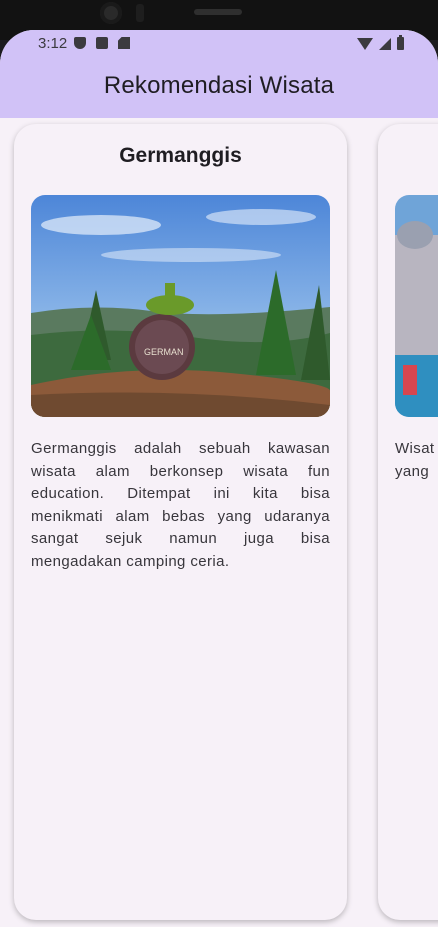  I want to click on a-icon, so click(102, 43).